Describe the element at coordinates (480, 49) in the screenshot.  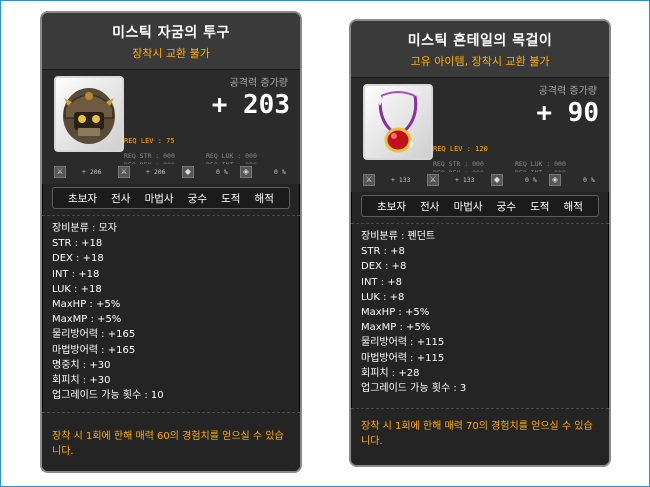
I see `tooltip-header: 미스틱 혼테일의 목걸이 고유 아이템, 장착시 교환 불가` at that location.